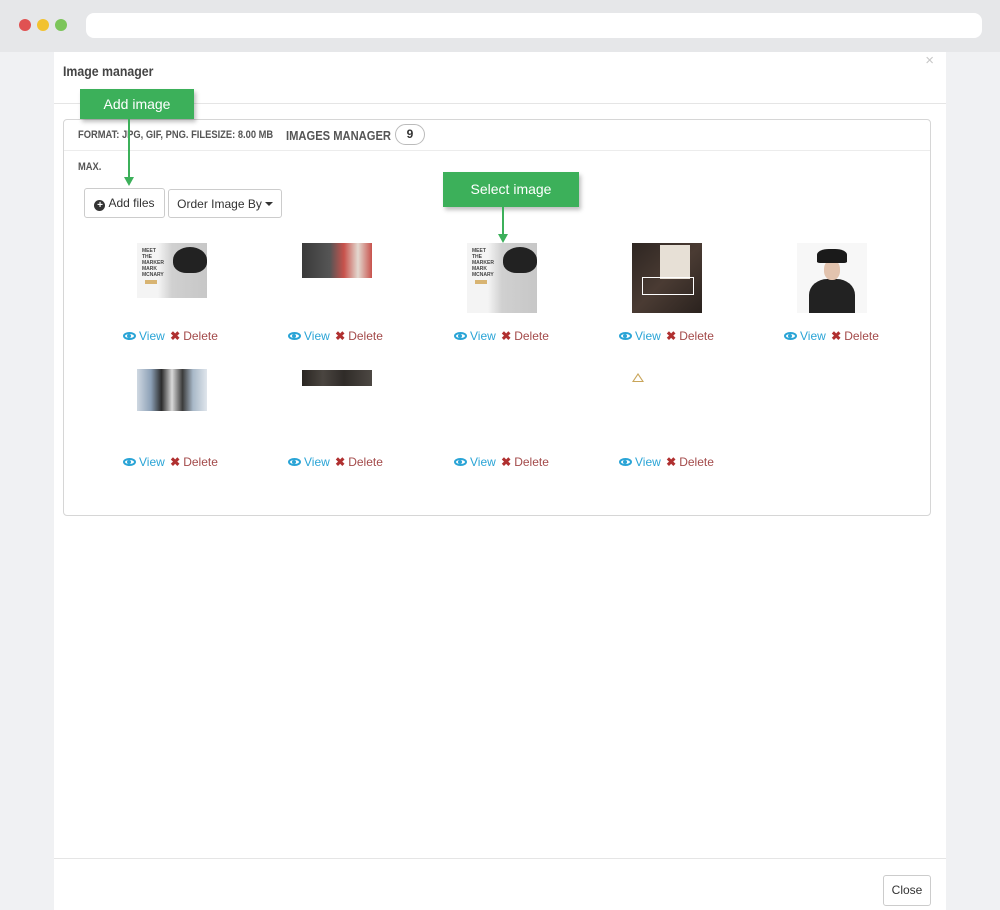 The height and width of the screenshot is (910, 1000). What do you see at coordinates (503, 221) in the screenshot?
I see `select-image-arrow-line` at bounding box center [503, 221].